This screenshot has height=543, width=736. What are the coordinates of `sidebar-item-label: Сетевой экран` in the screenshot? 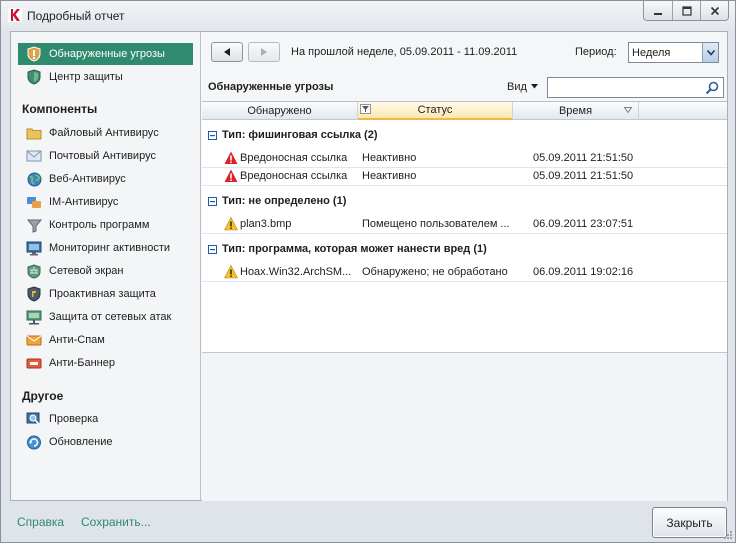 It's located at (86, 271).